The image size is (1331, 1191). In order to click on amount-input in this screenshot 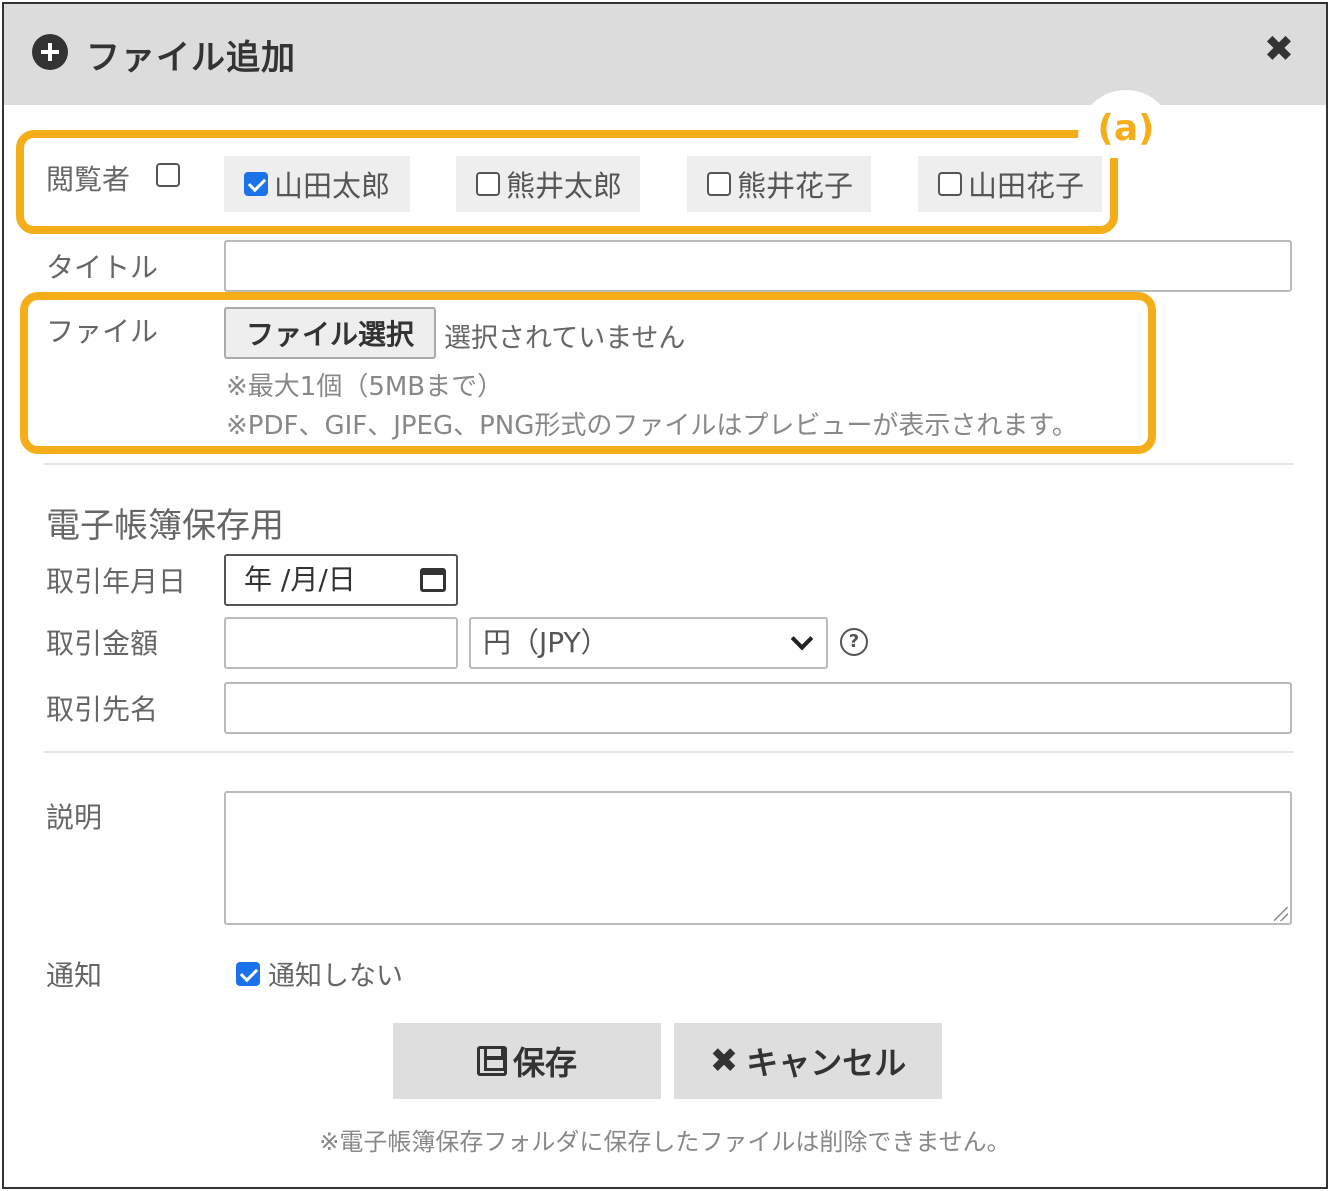, I will do `click(341, 643)`.